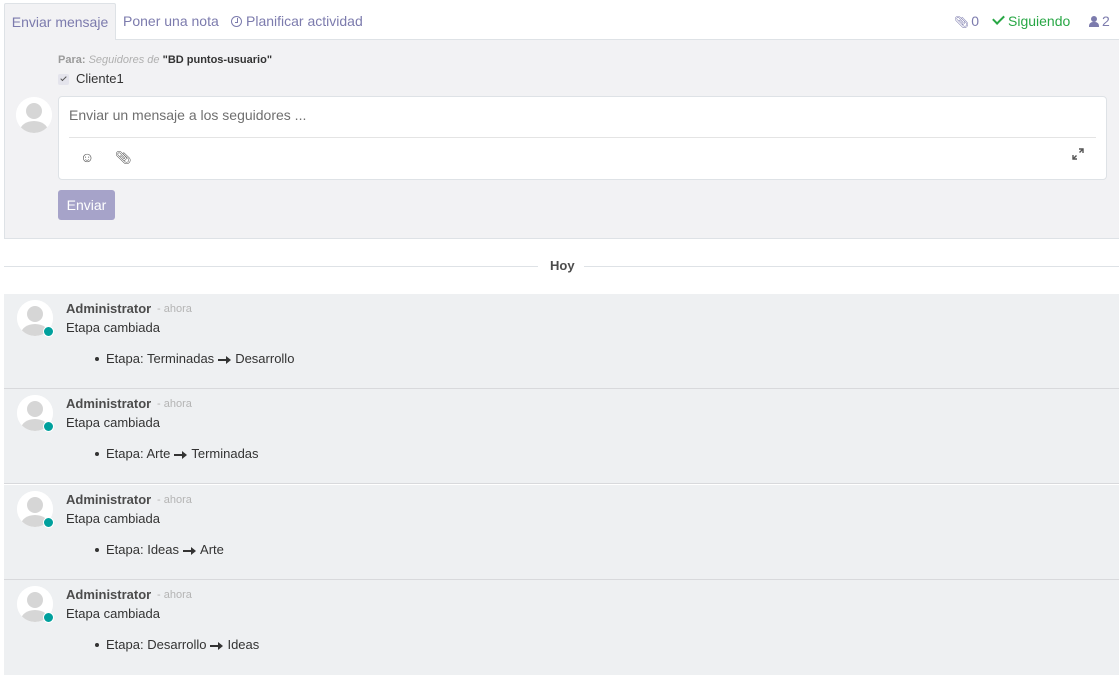 The image size is (1119, 675). What do you see at coordinates (180, 358) in the screenshot?
I see `tracking-old-value: Terminadas` at bounding box center [180, 358].